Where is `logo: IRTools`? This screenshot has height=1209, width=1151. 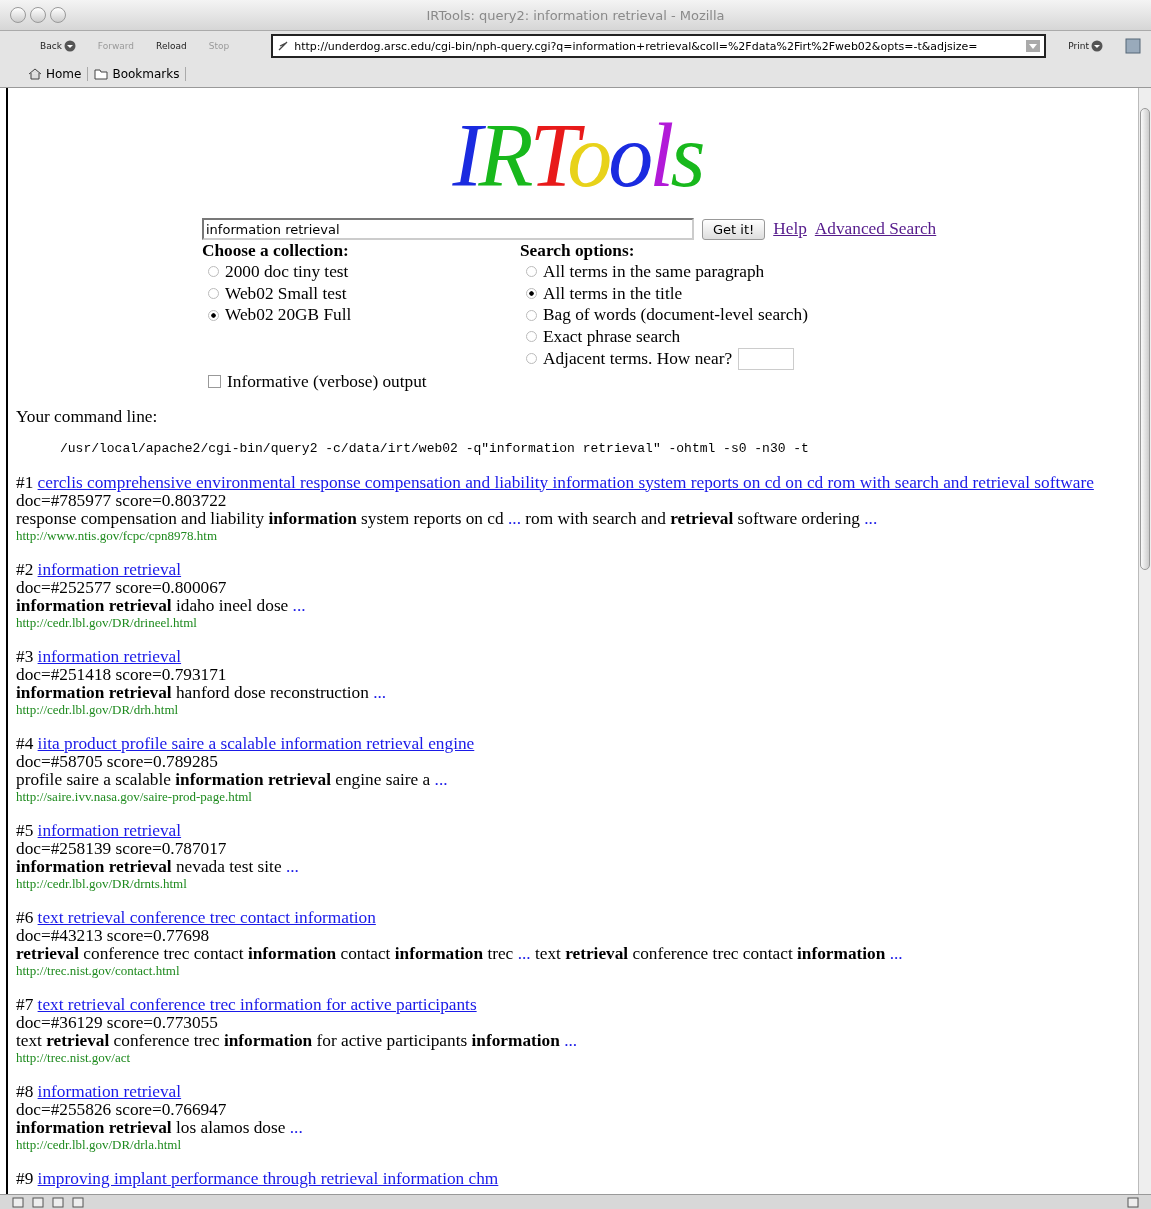
logo: IRTools is located at coordinates (577, 161).